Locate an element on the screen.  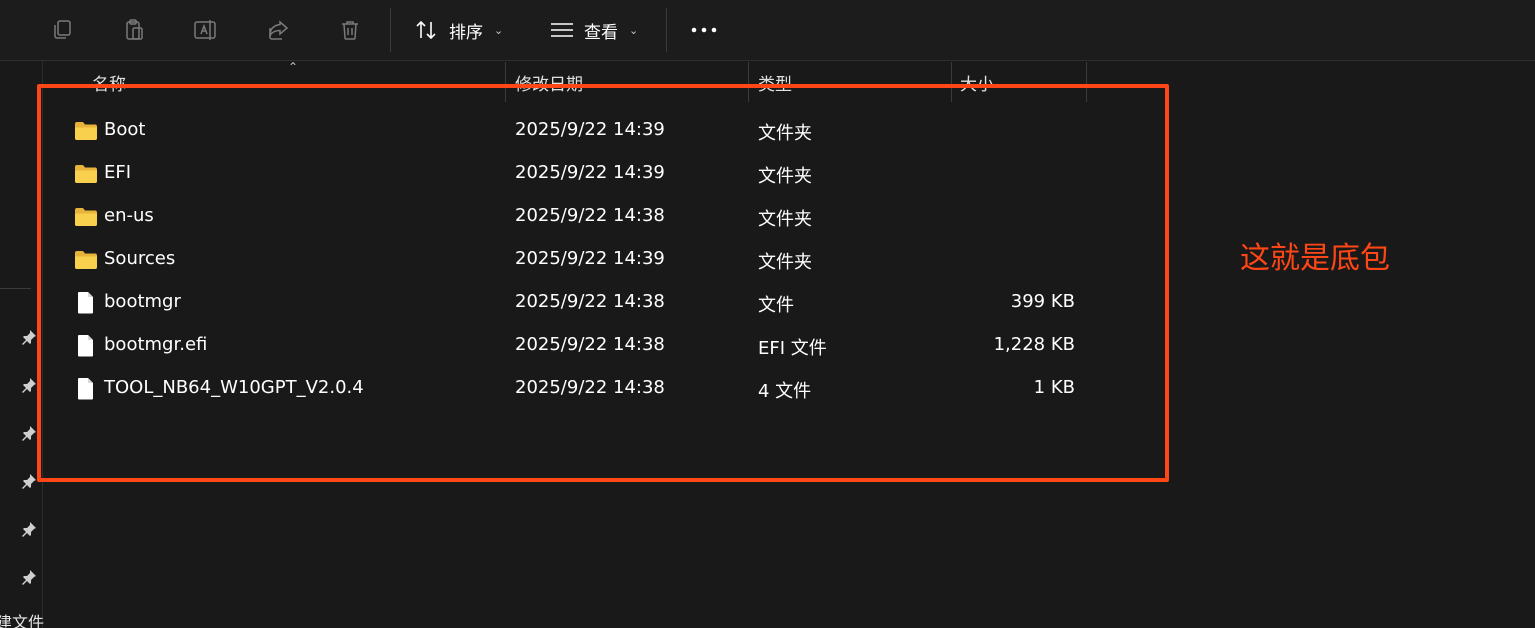
file-row: EFI 2025/9/22 14:39 文件夹 is located at coordinates (580, 173).